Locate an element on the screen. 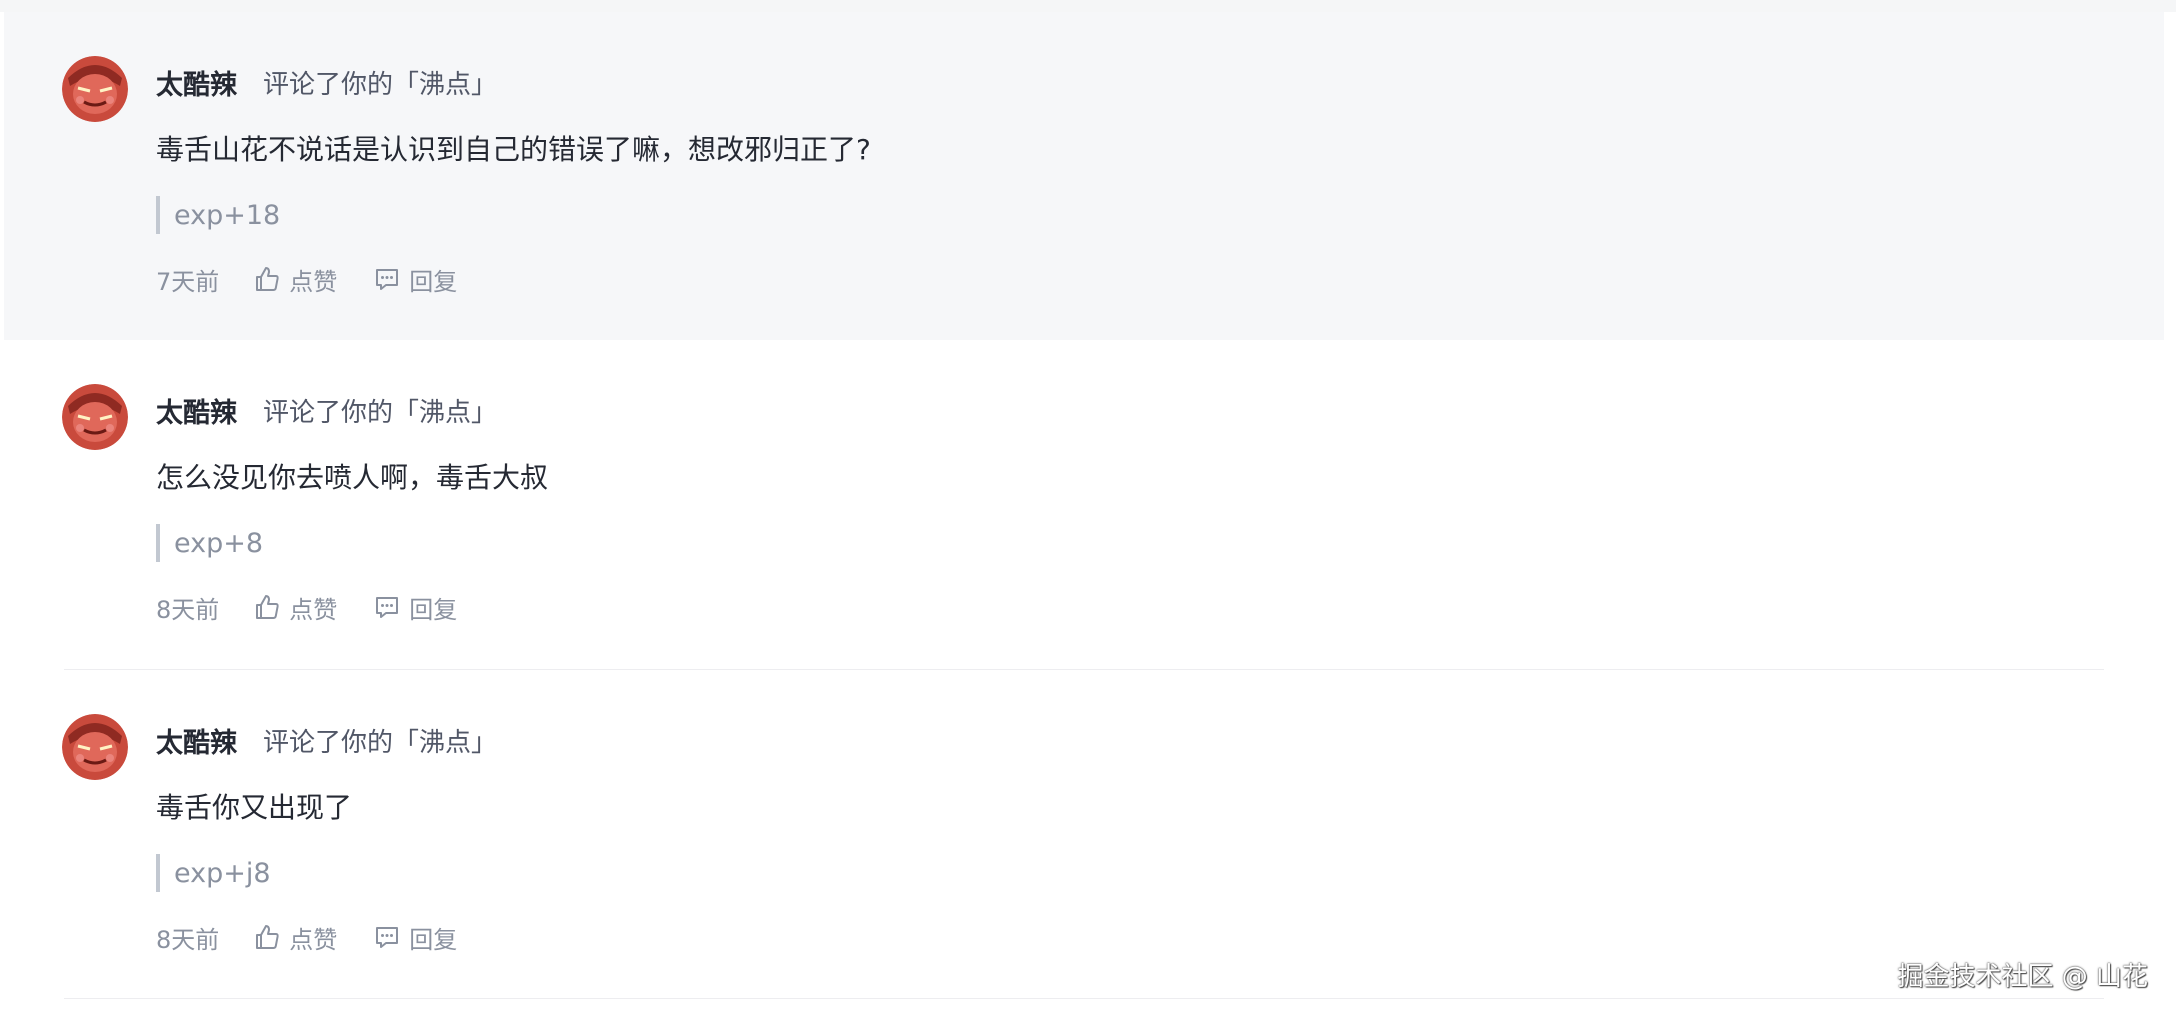  timestamp: 7天前 is located at coordinates (188, 281).